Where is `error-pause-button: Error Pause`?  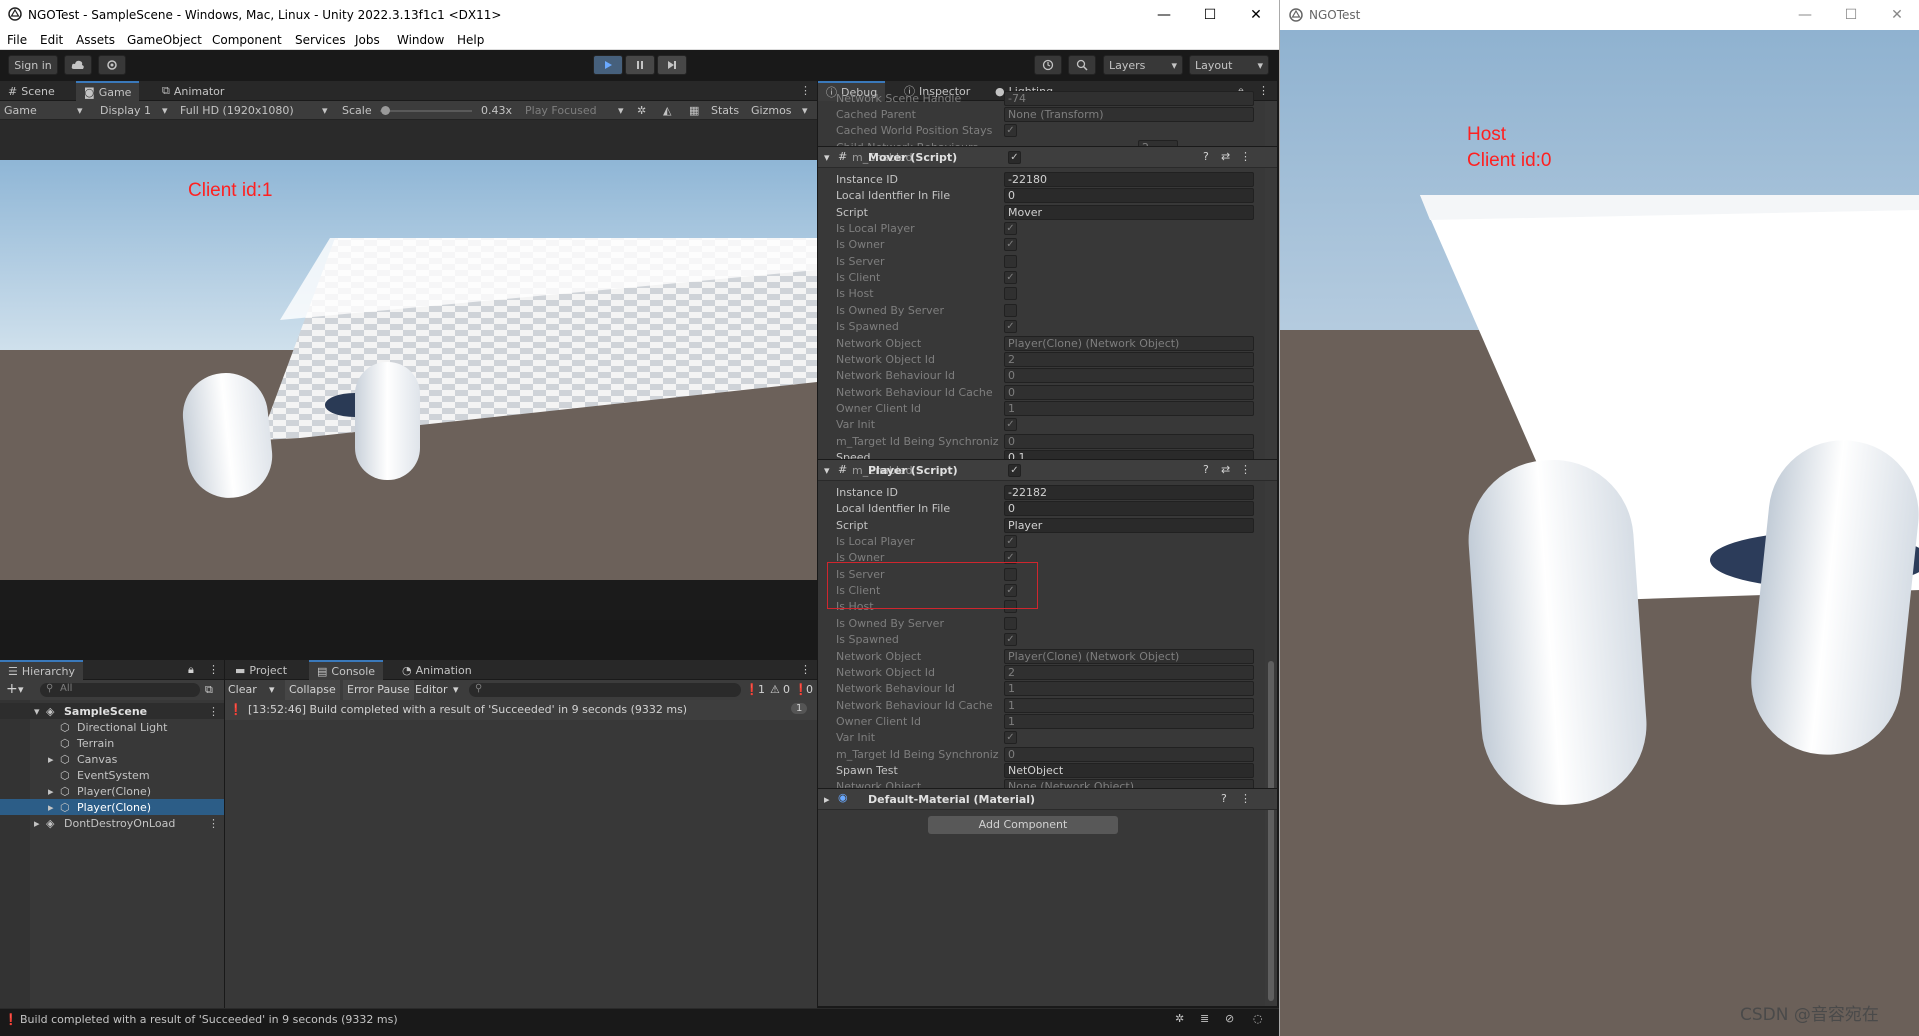 error-pause-button: Error Pause is located at coordinates (378, 690).